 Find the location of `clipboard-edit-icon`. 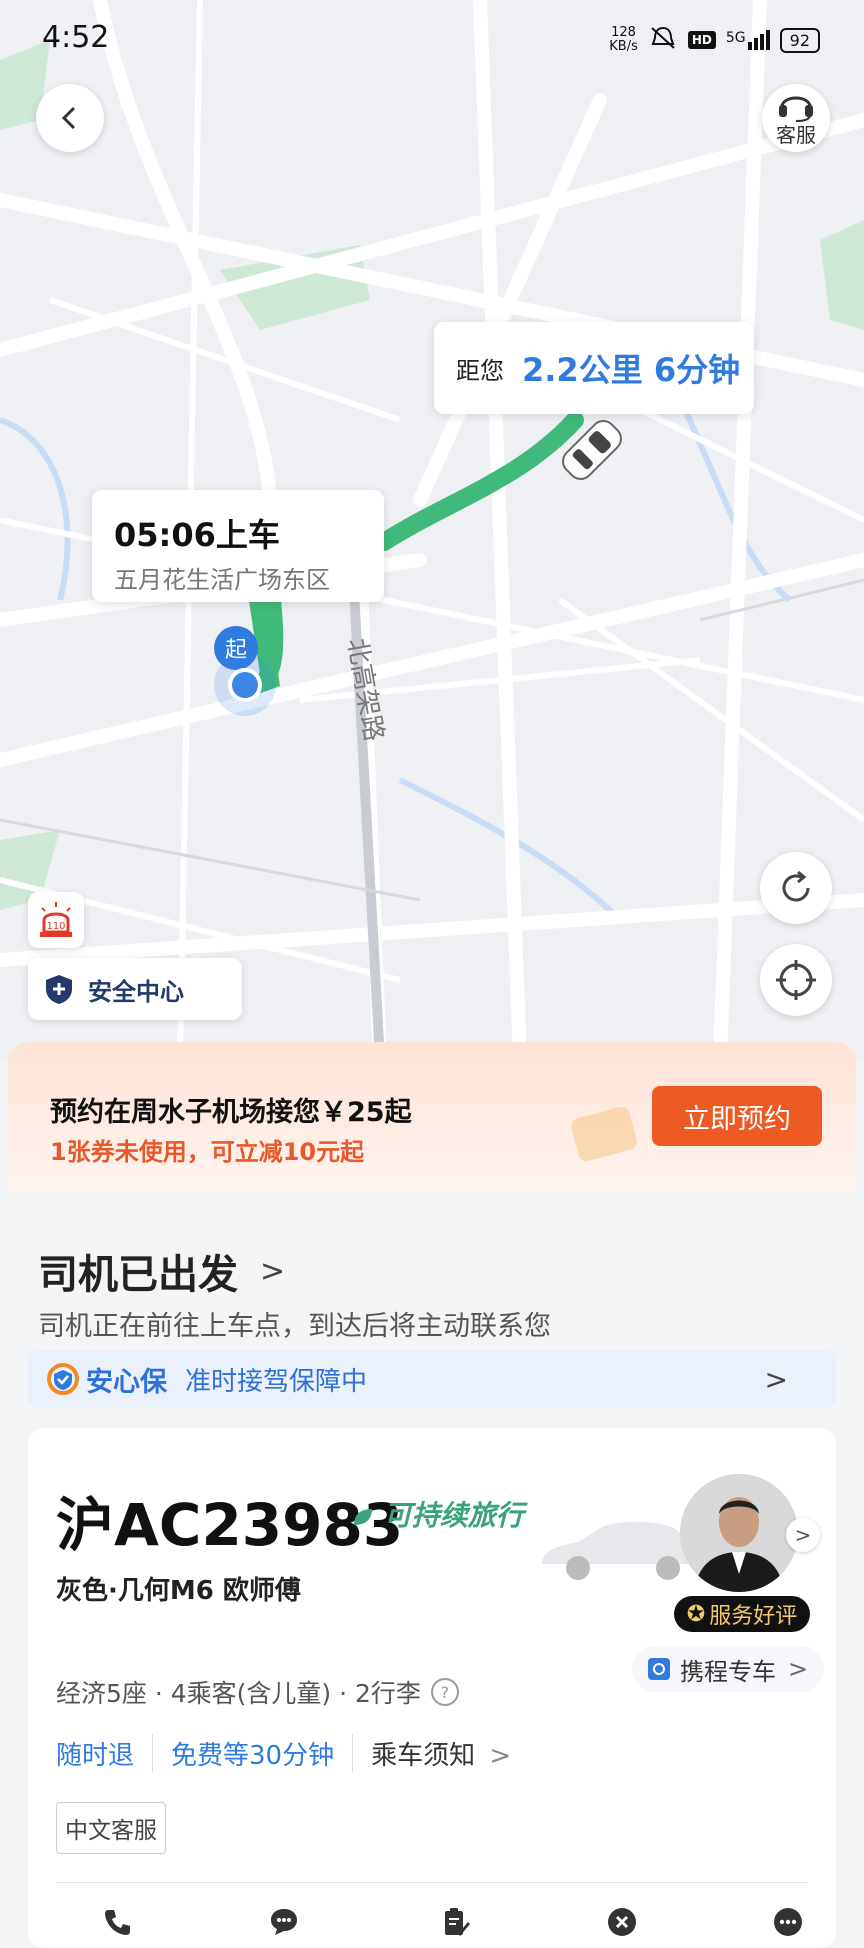

clipboard-edit-icon is located at coordinates (457, 1922).